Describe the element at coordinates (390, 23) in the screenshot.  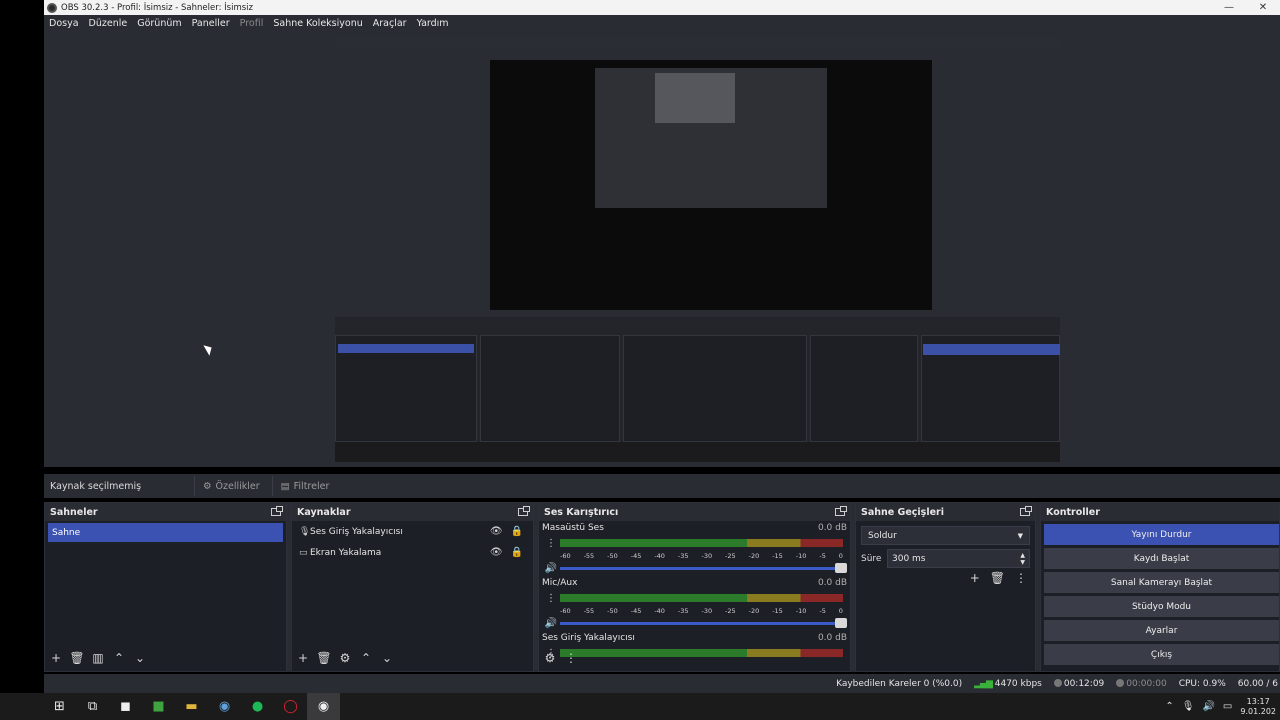
I see `menu-tools: Araçlar` at that location.